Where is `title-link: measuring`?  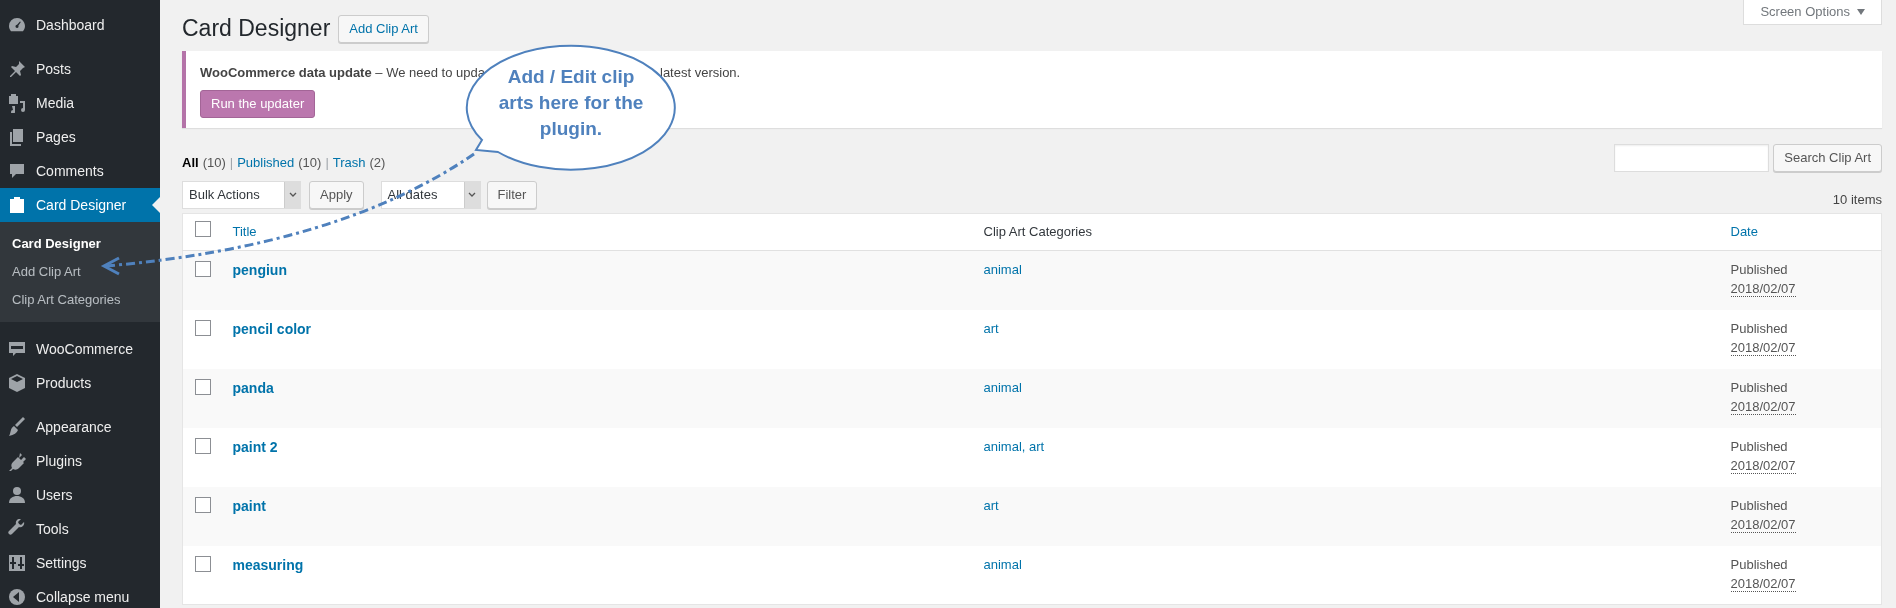
title-link: measuring is located at coordinates (268, 564).